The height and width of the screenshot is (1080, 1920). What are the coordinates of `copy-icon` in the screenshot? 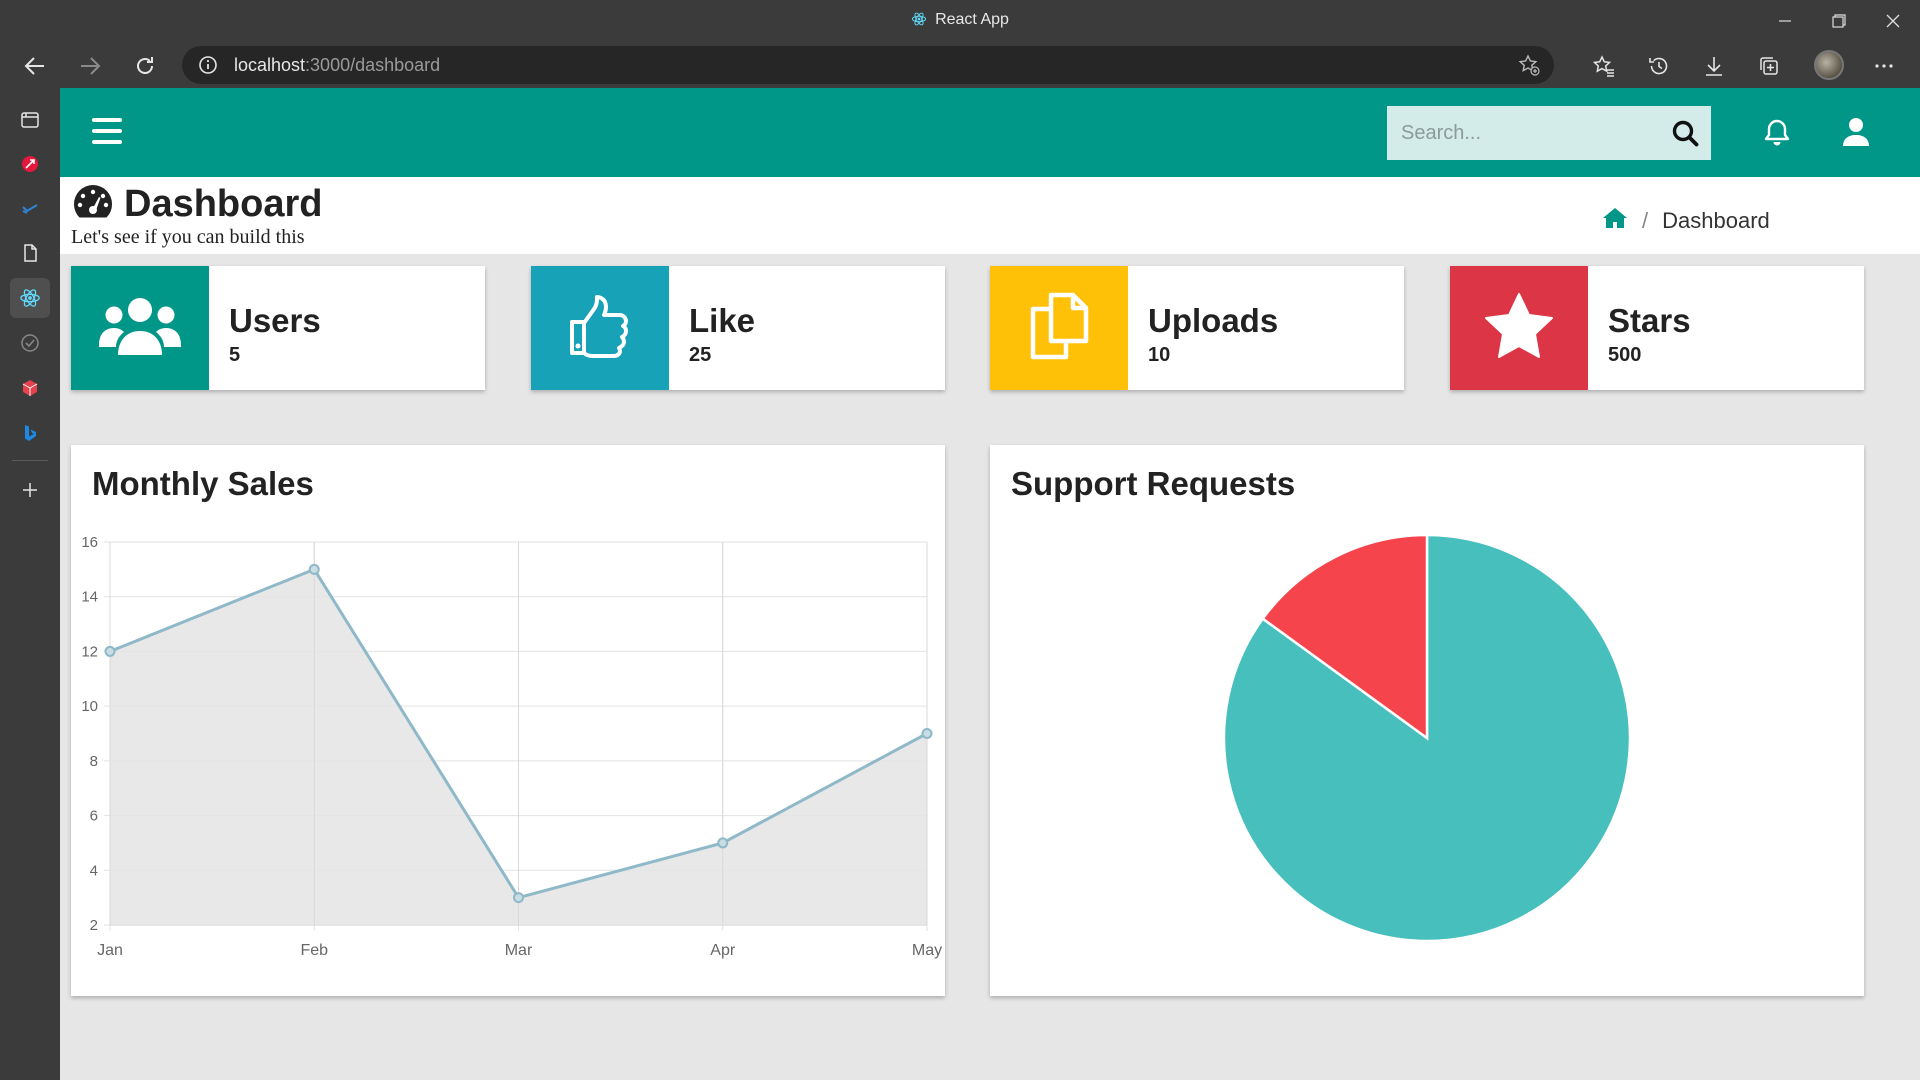 It's located at (1059, 328).